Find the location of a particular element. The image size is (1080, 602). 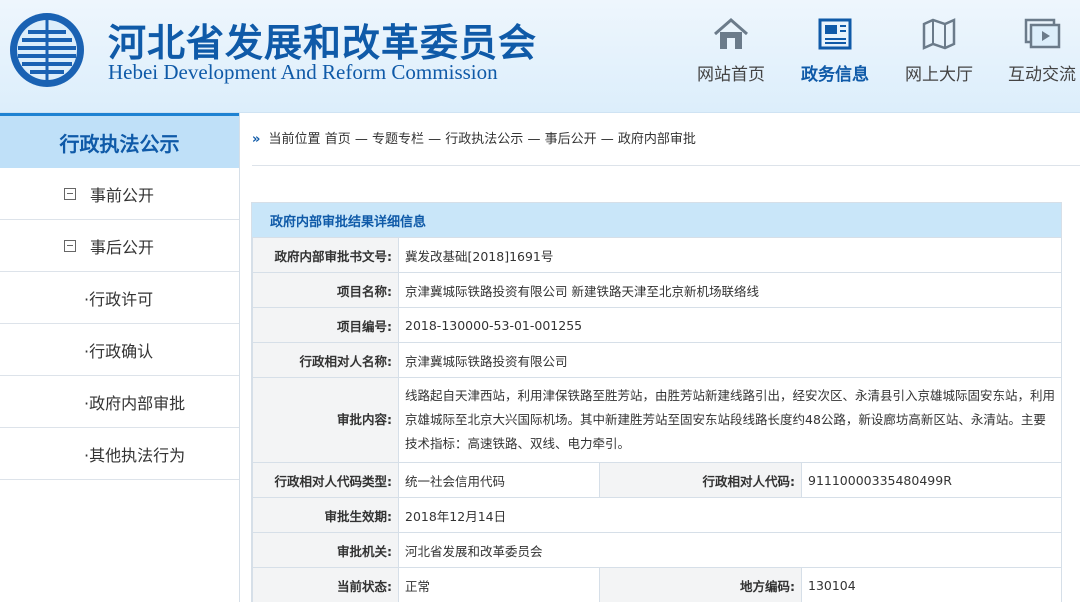

nav-government-info: 政务信息 is located at coordinates (835, 49).